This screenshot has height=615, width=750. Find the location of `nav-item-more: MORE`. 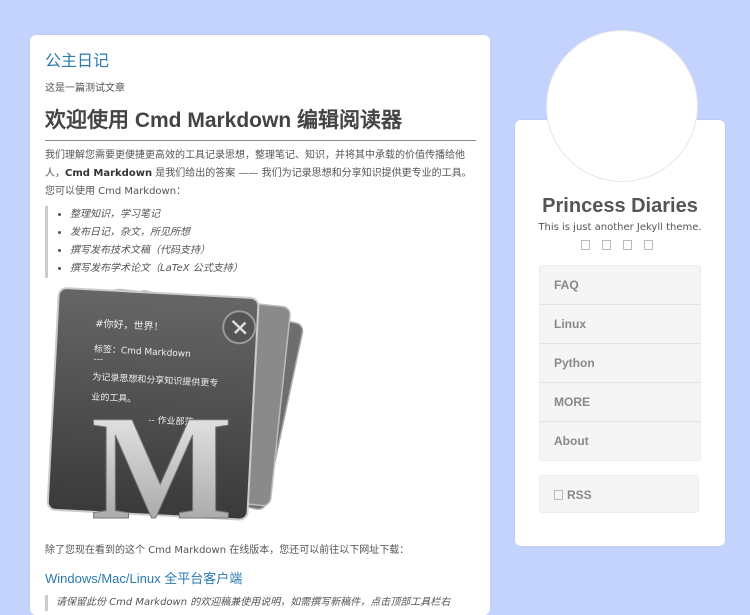

nav-item-more: MORE is located at coordinates (620, 402).